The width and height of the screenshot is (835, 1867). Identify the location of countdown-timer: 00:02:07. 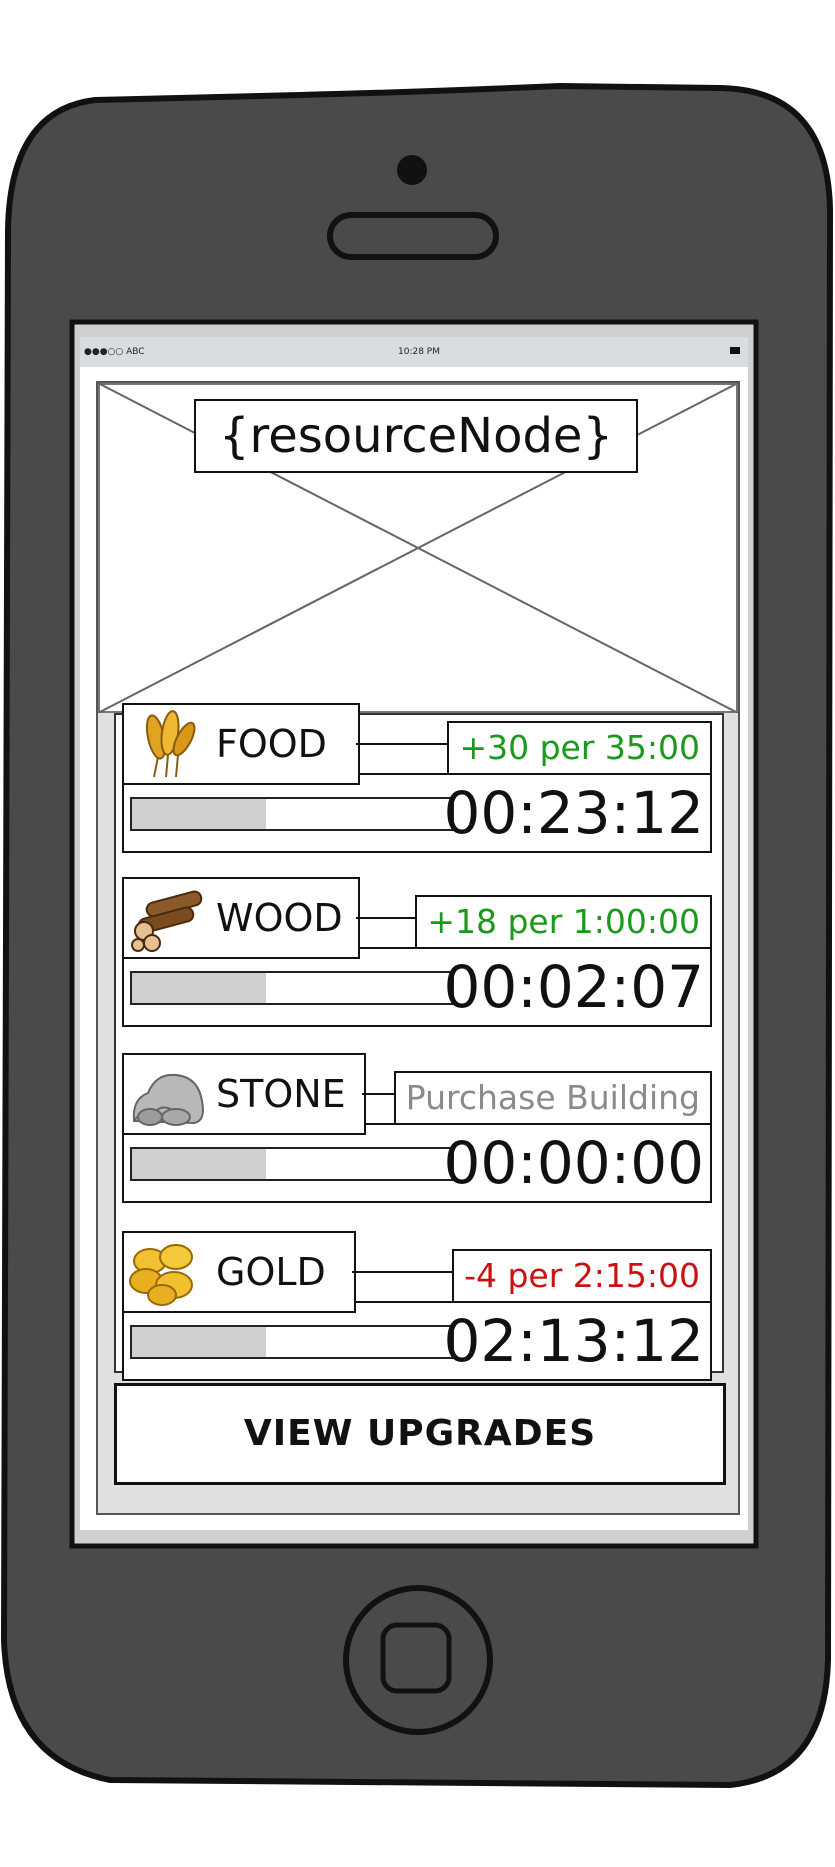
(574, 987).